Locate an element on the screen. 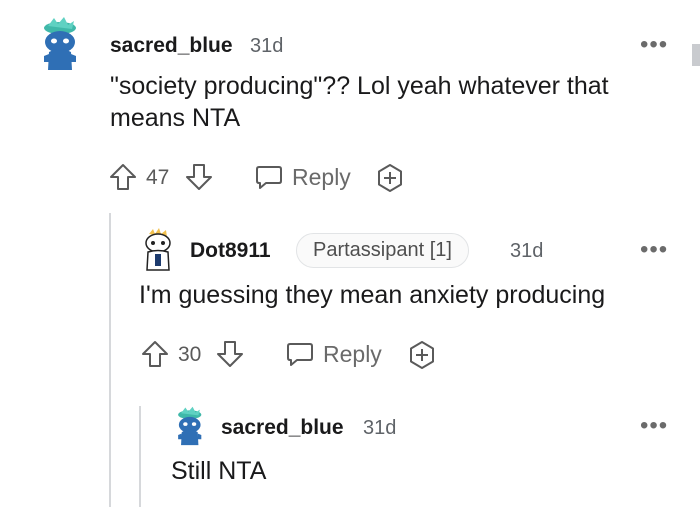  user-flair: Partassipant [1] is located at coordinates (382, 250).